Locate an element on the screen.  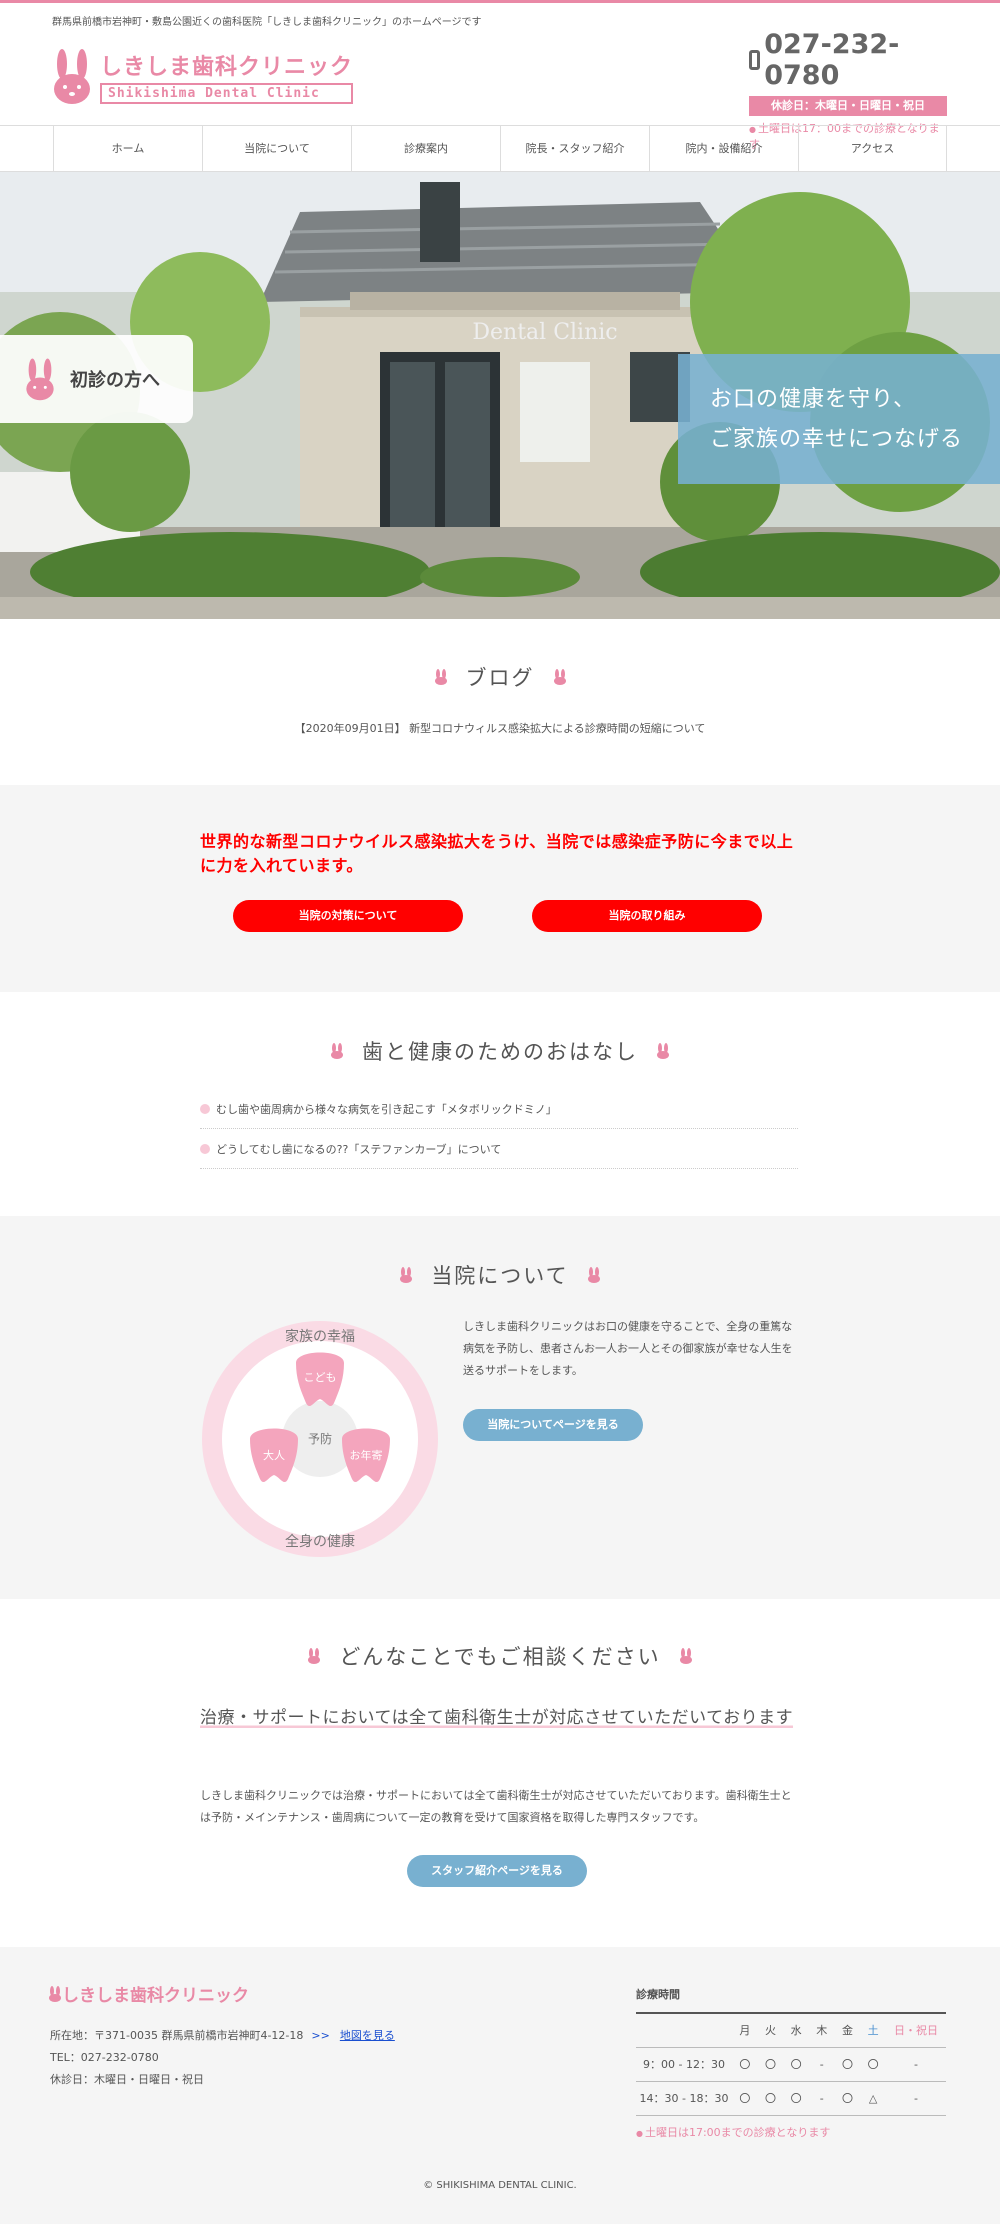
health-title: 歯と健康のためのおはなし is located at coordinates (500, 1052).